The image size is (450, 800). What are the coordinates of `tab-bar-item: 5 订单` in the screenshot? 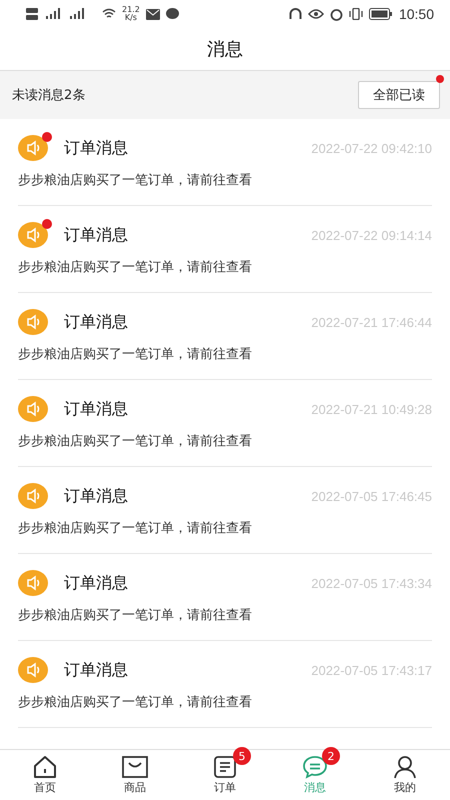 It's located at (225, 775).